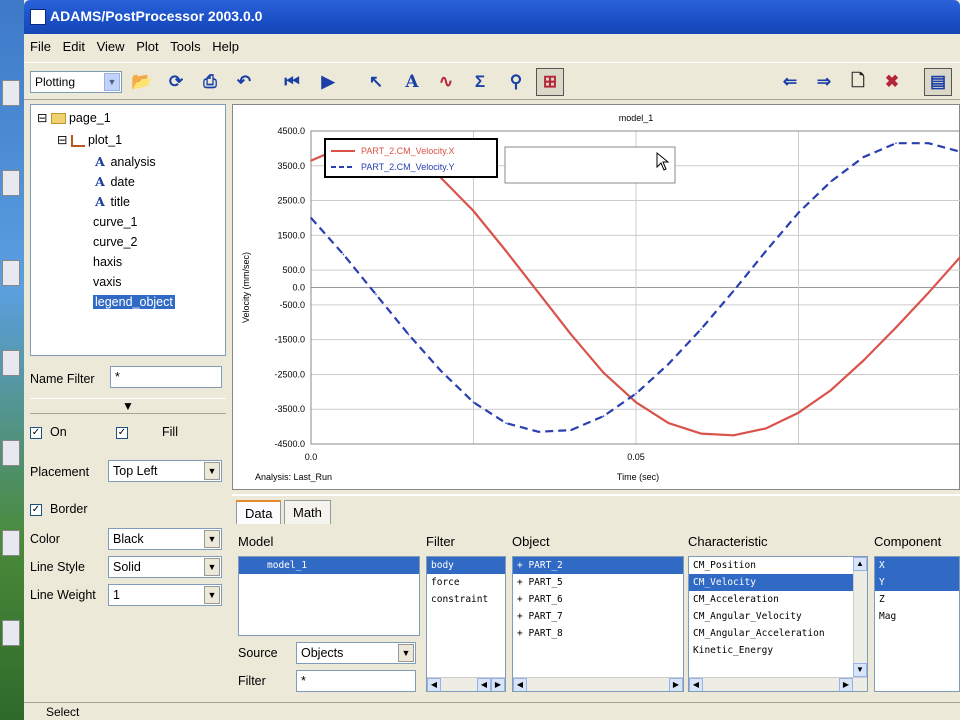  What do you see at coordinates (122, 433) in the screenshot?
I see `fill-checkbox: ✓` at bounding box center [122, 433].